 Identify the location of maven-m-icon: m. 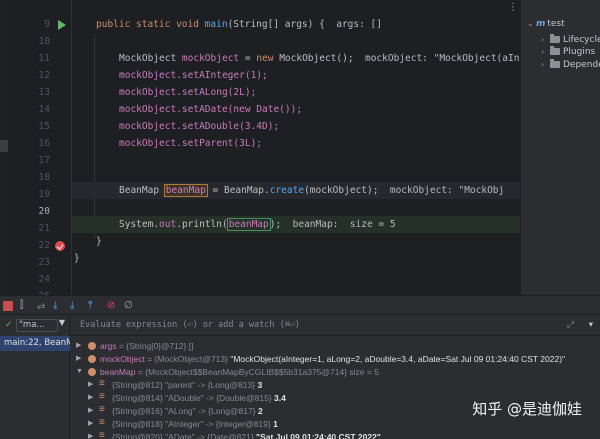
(541, 24).